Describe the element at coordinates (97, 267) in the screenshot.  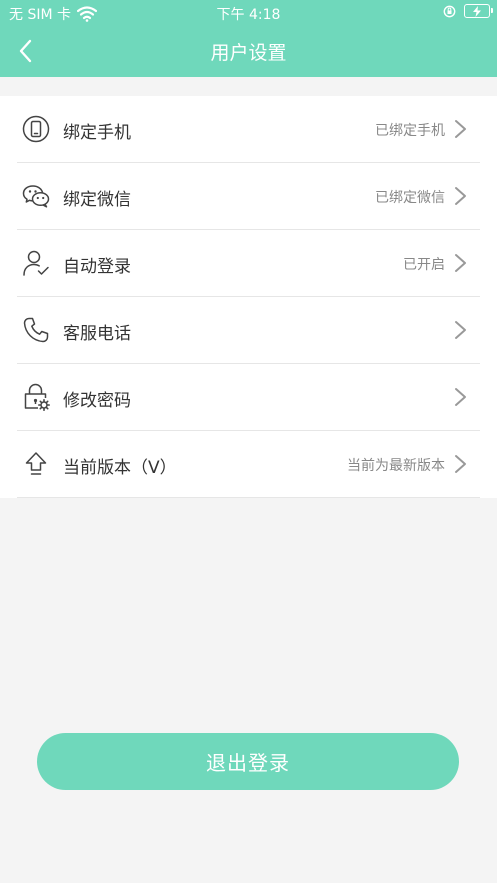
I see `settings-row-label: 自动登录` at that location.